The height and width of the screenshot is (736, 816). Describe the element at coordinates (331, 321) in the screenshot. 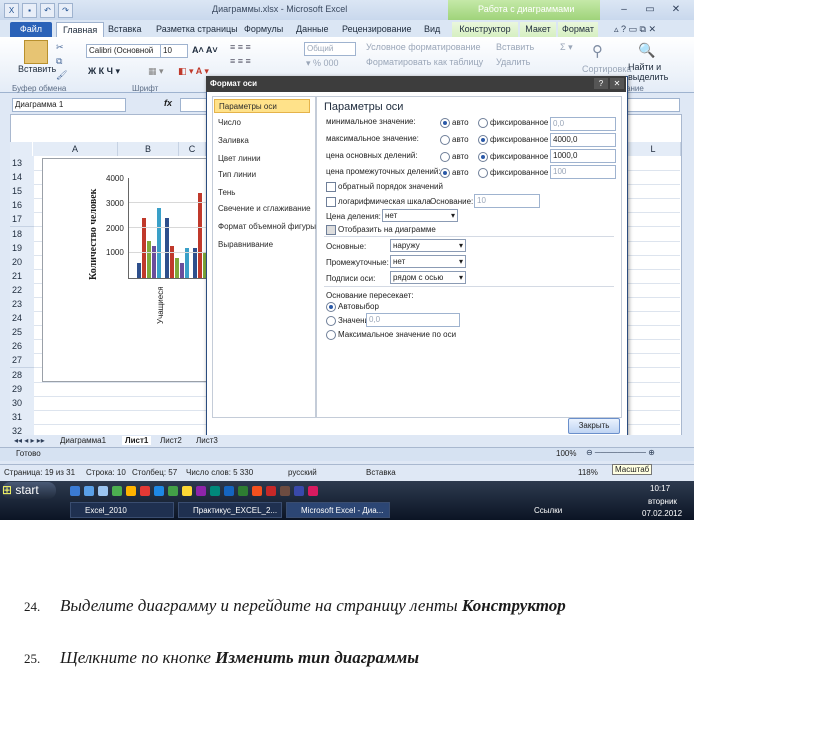

I see `cross-value-radio` at that location.